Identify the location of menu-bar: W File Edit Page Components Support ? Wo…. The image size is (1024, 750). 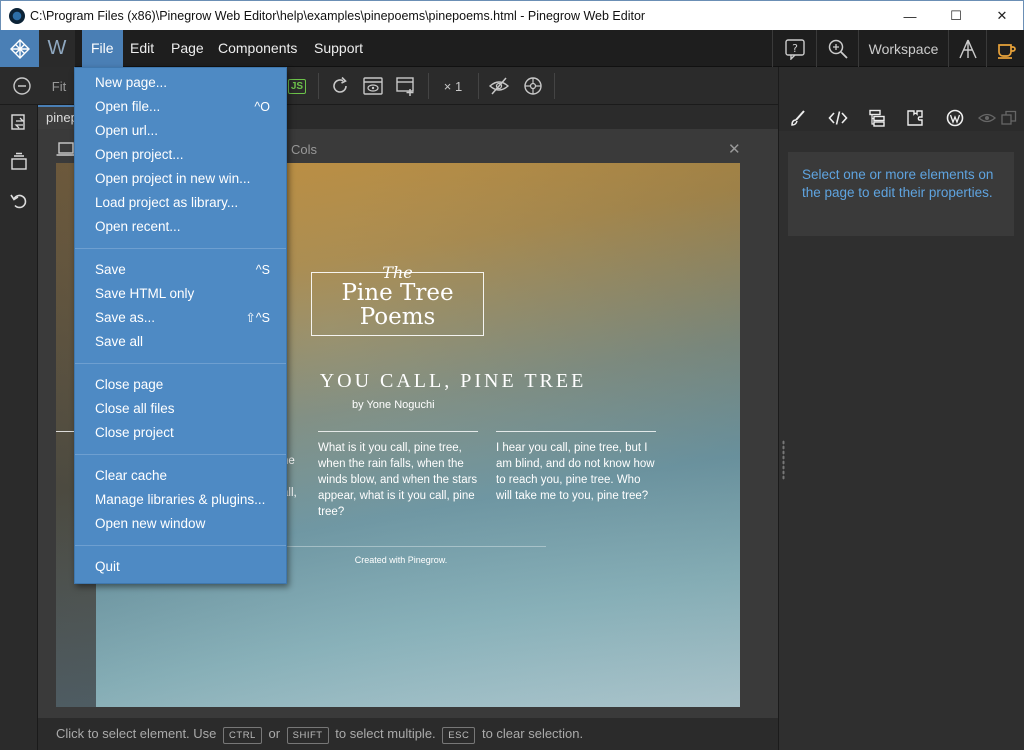
(512, 48).